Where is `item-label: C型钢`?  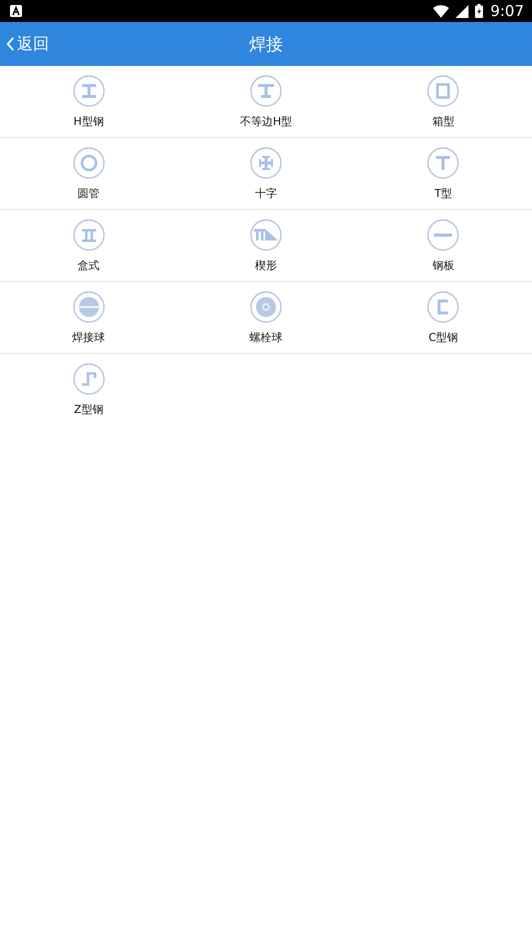 item-label: C型钢 is located at coordinates (443, 337).